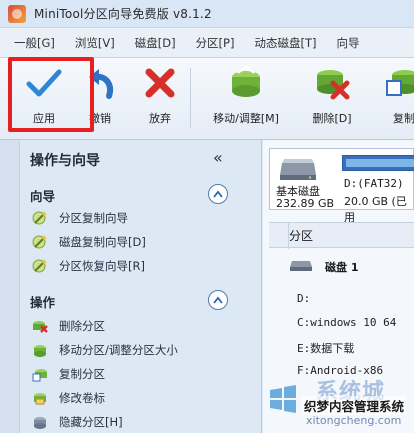 This screenshot has height=433, width=414. Describe the element at coordinates (346, 322) in the screenshot. I see `partition-row: C:windows 10 64` at that location.